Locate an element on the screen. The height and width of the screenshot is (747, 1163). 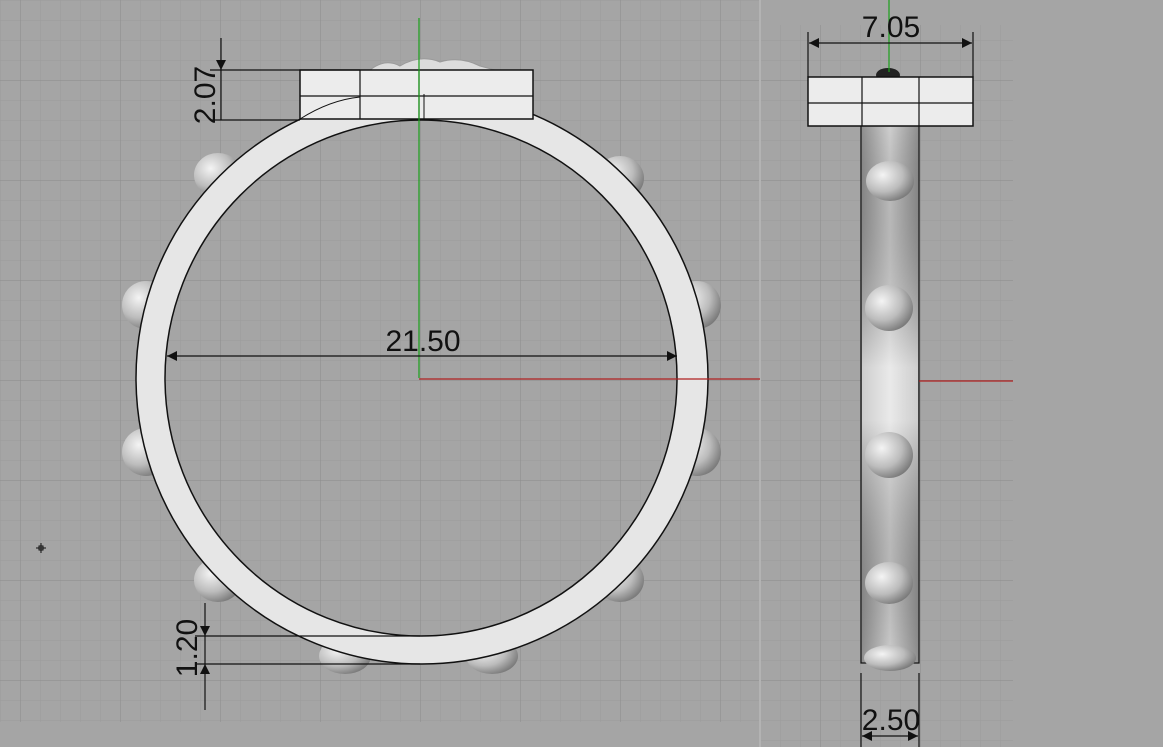
head-plate is located at coordinates (416, 94).